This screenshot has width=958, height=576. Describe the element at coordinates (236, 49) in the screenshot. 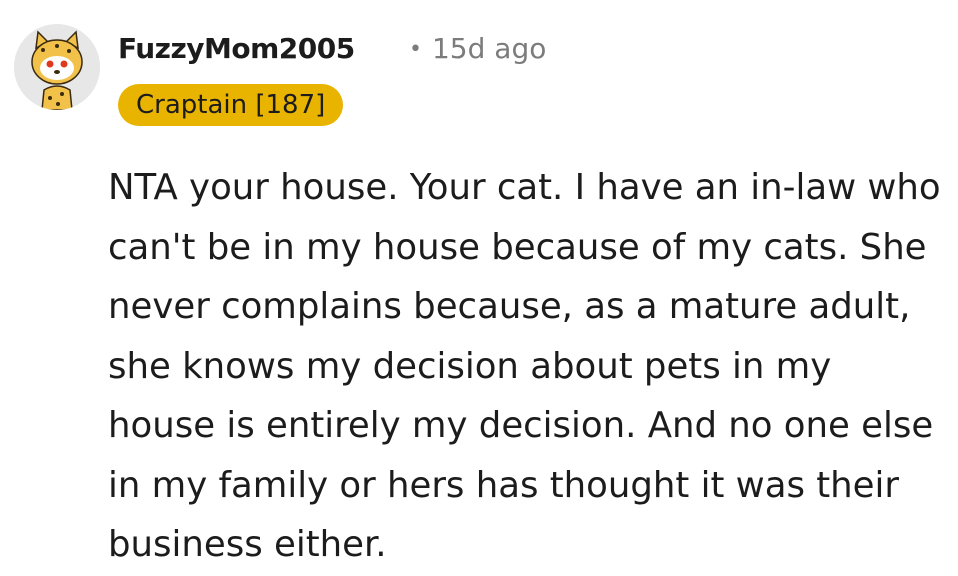

I see `username: FuzzyMom2005` at that location.